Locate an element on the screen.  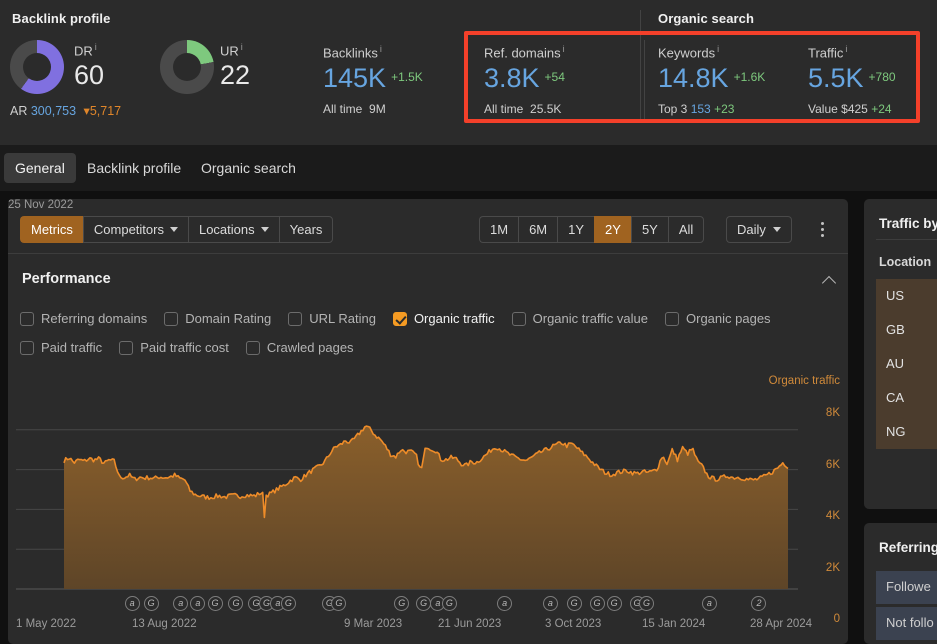
metric-backlinks: Backlinks i 145K +1.5K All time 9M is located at coordinates (373, 80).